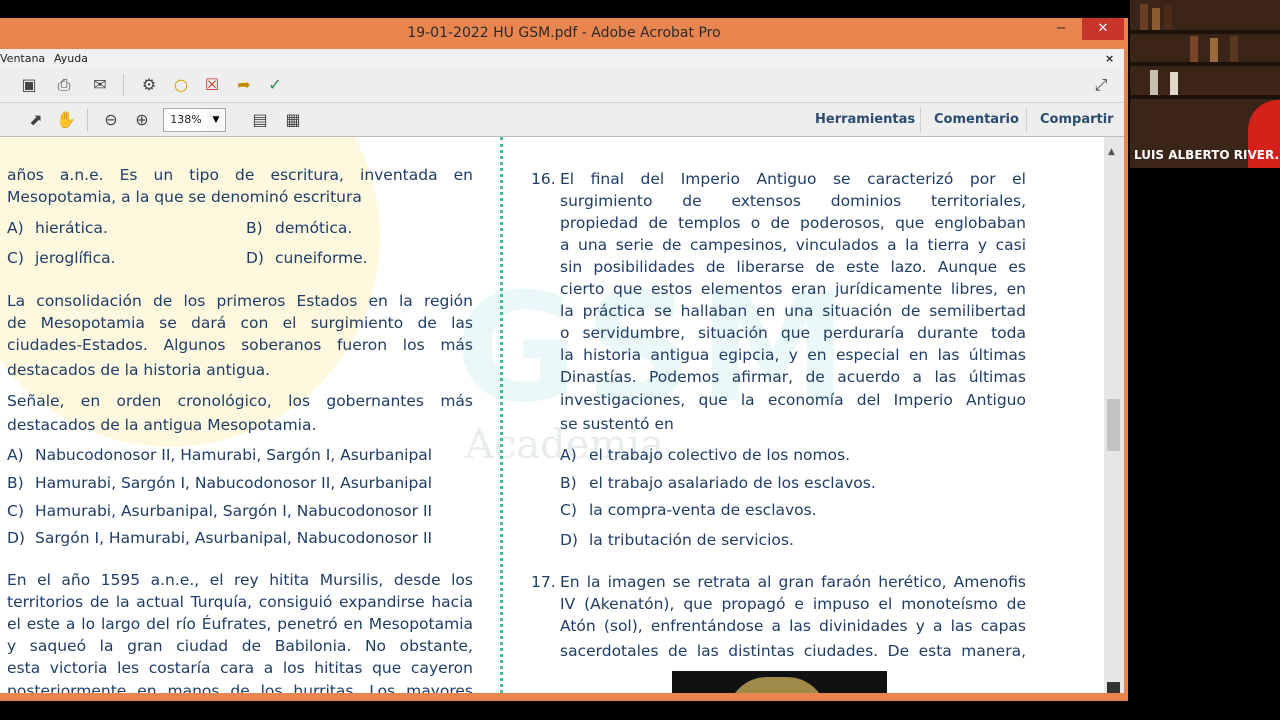 The width and height of the screenshot is (1280, 720). What do you see at coordinates (562, 58) in the screenshot?
I see `menu-bar: Ventana Ayuda ×` at bounding box center [562, 58].